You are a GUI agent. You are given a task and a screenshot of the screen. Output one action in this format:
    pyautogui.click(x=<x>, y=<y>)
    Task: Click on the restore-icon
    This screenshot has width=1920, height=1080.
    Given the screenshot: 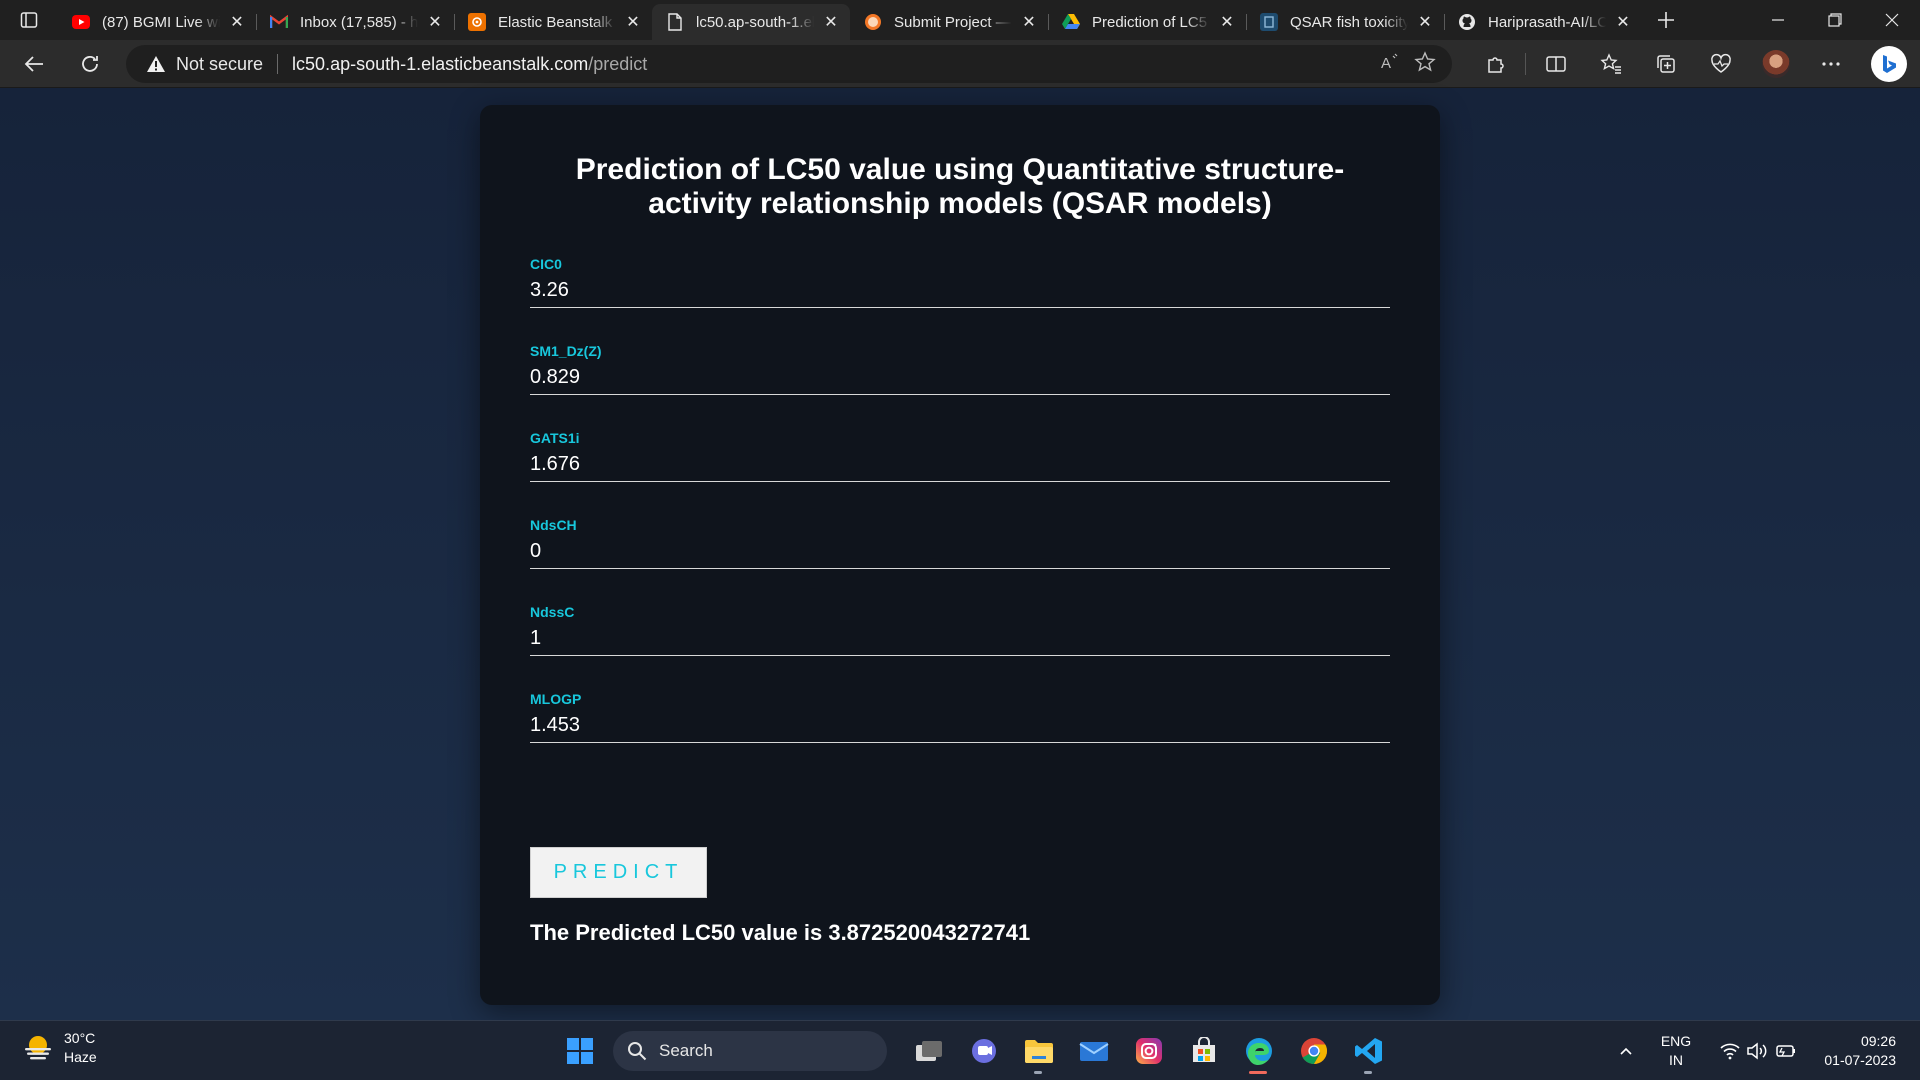 What is the action you would take?
    pyautogui.click(x=1834, y=20)
    